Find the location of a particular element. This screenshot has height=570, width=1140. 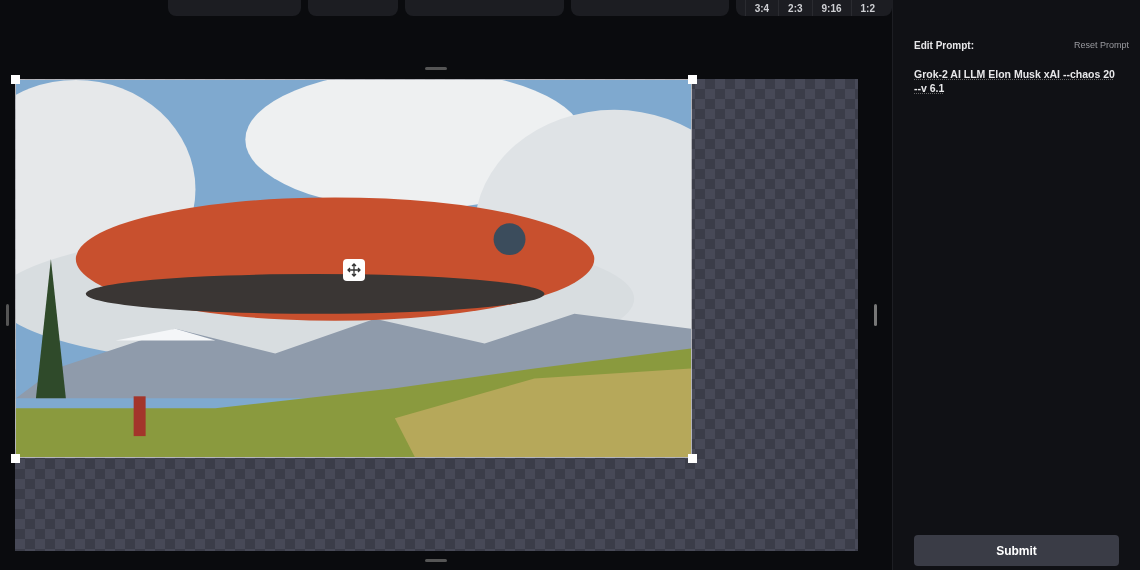

aspect-ratio-option: 1:2 is located at coordinates (867, 8).